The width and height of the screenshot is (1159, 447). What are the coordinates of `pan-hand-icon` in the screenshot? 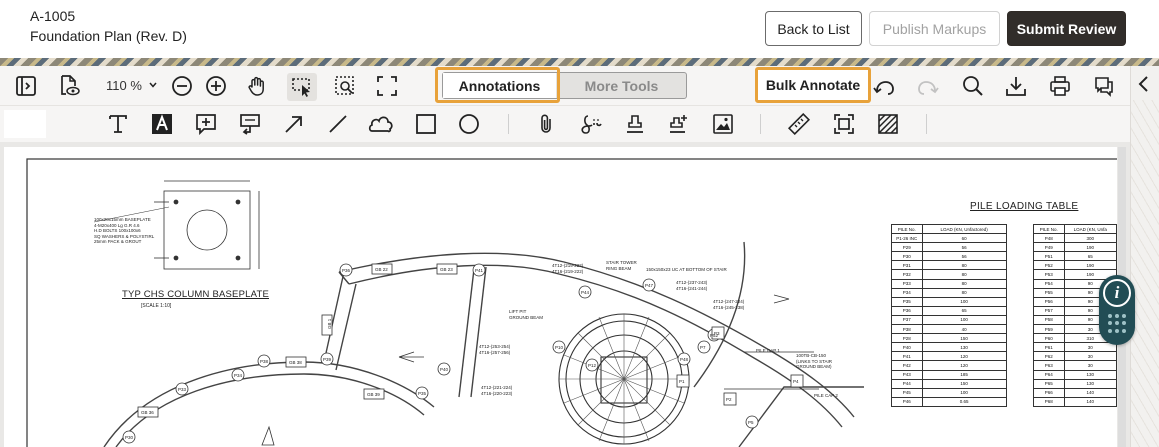 It's located at (257, 86).